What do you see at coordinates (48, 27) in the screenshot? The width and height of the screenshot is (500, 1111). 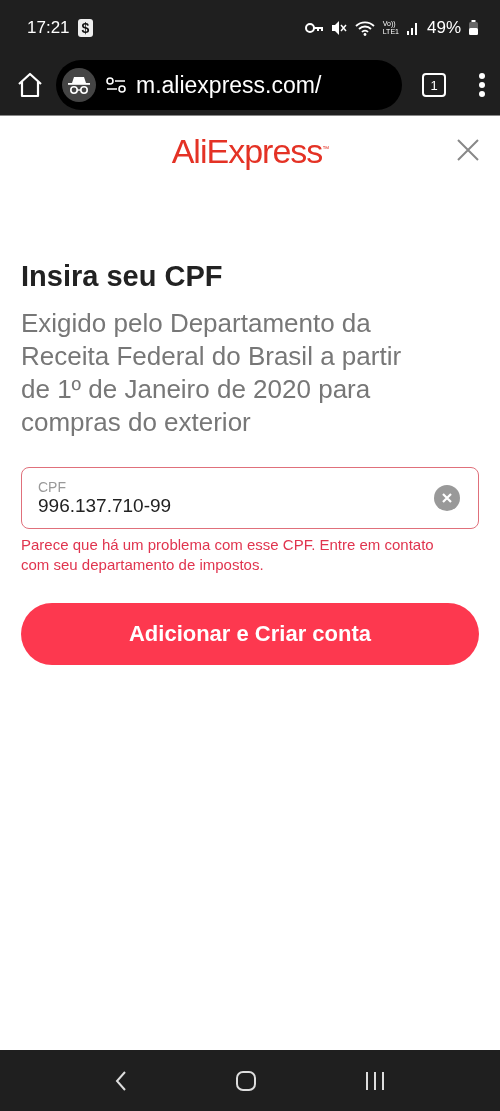 I see `status-time: 17:21` at bounding box center [48, 27].